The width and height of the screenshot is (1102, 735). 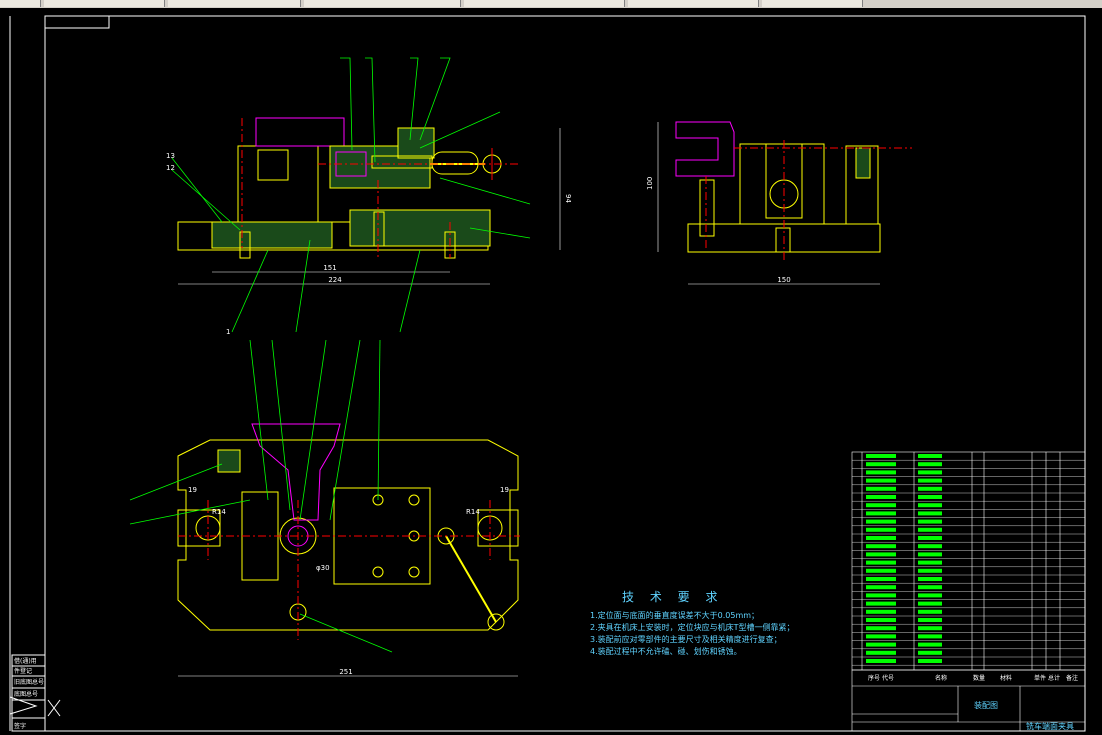 I want to click on header-unit: 单件, so click(x=1040, y=678).